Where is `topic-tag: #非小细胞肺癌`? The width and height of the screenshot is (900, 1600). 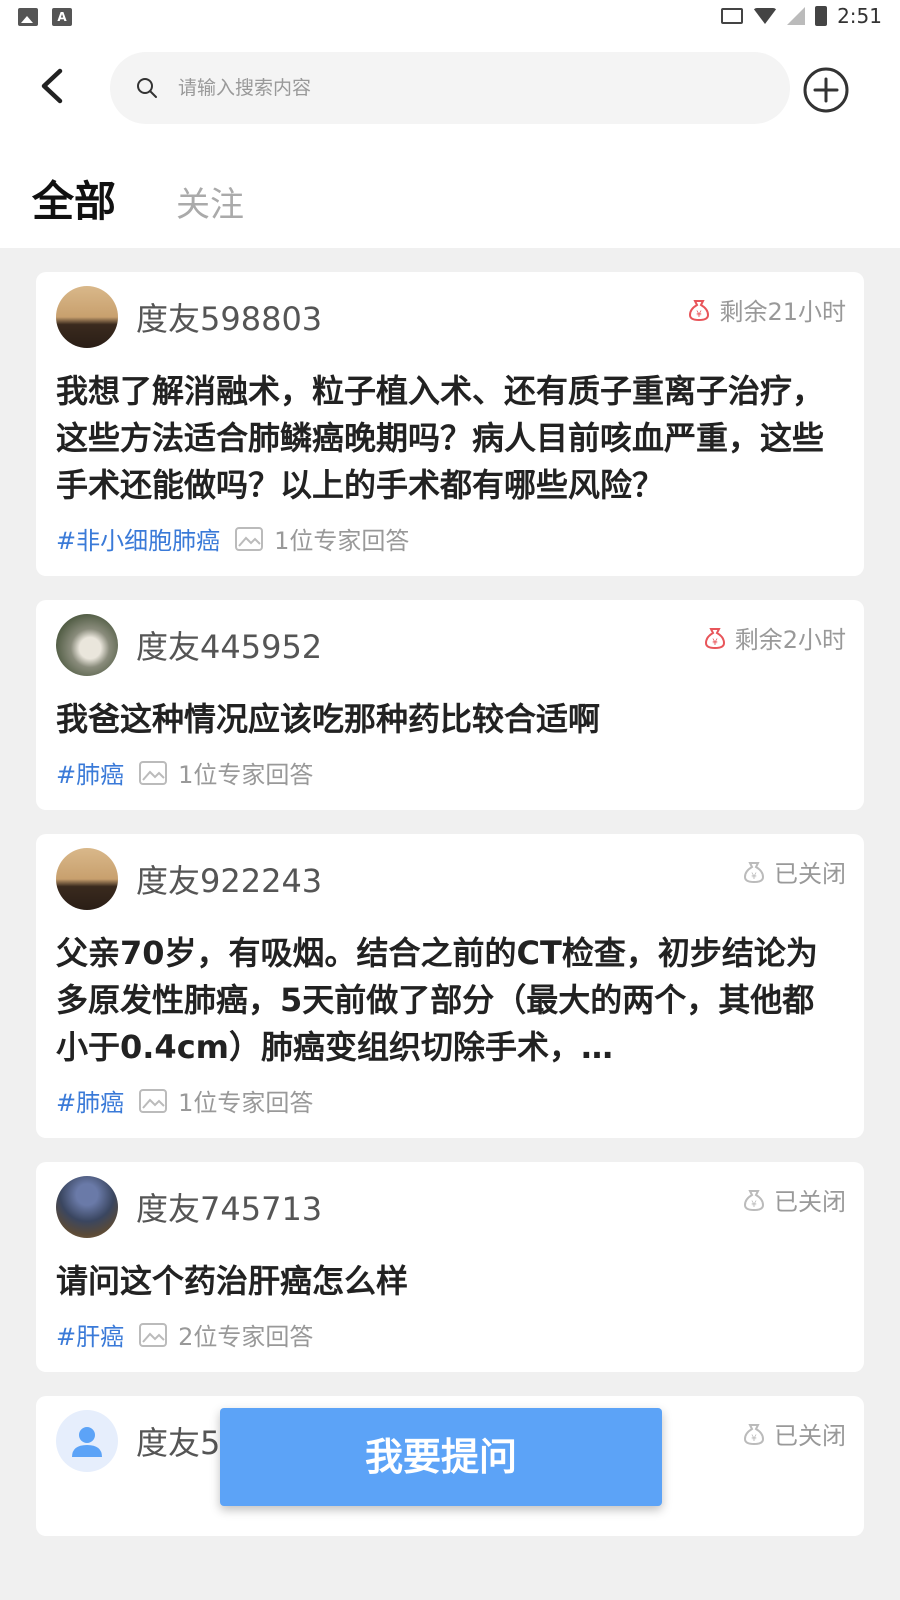 topic-tag: #非小细胞肺癌 is located at coordinates (138, 538).